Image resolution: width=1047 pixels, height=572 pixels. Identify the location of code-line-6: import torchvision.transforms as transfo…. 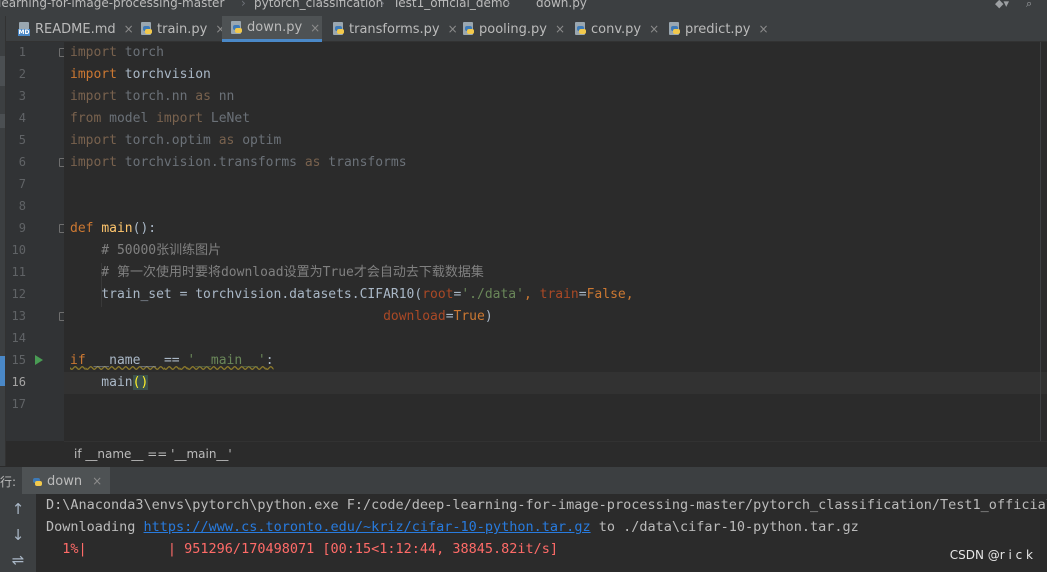
(238, 162).